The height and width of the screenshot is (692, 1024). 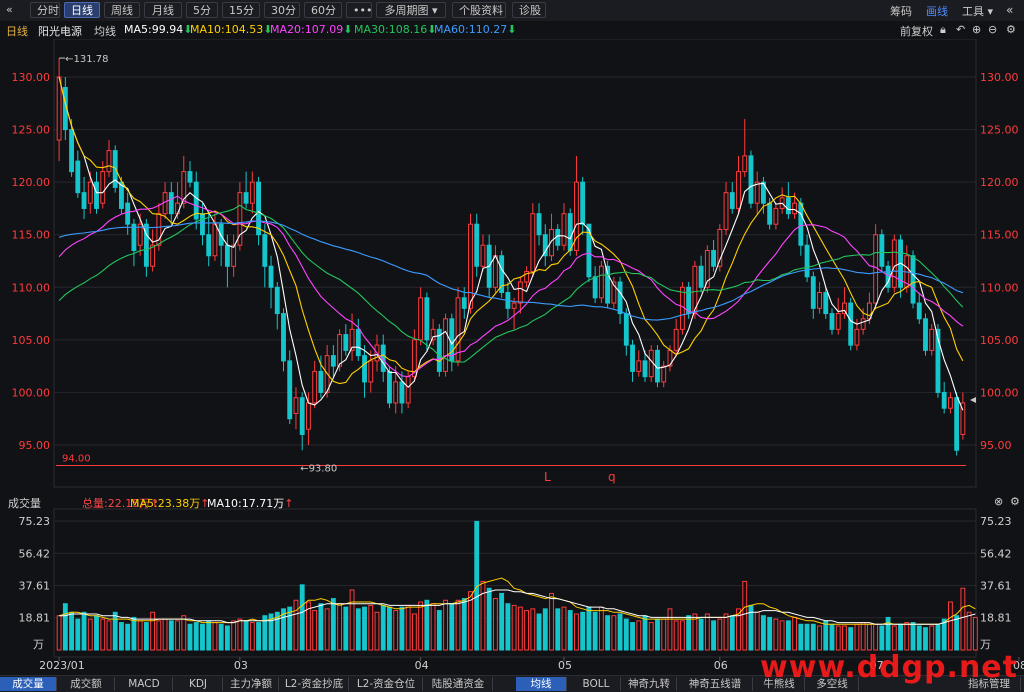 What do you see at coordinates (45, 10) in the screenshot?
I see `period-button-0: 分时` at bounding box center [45, 10].